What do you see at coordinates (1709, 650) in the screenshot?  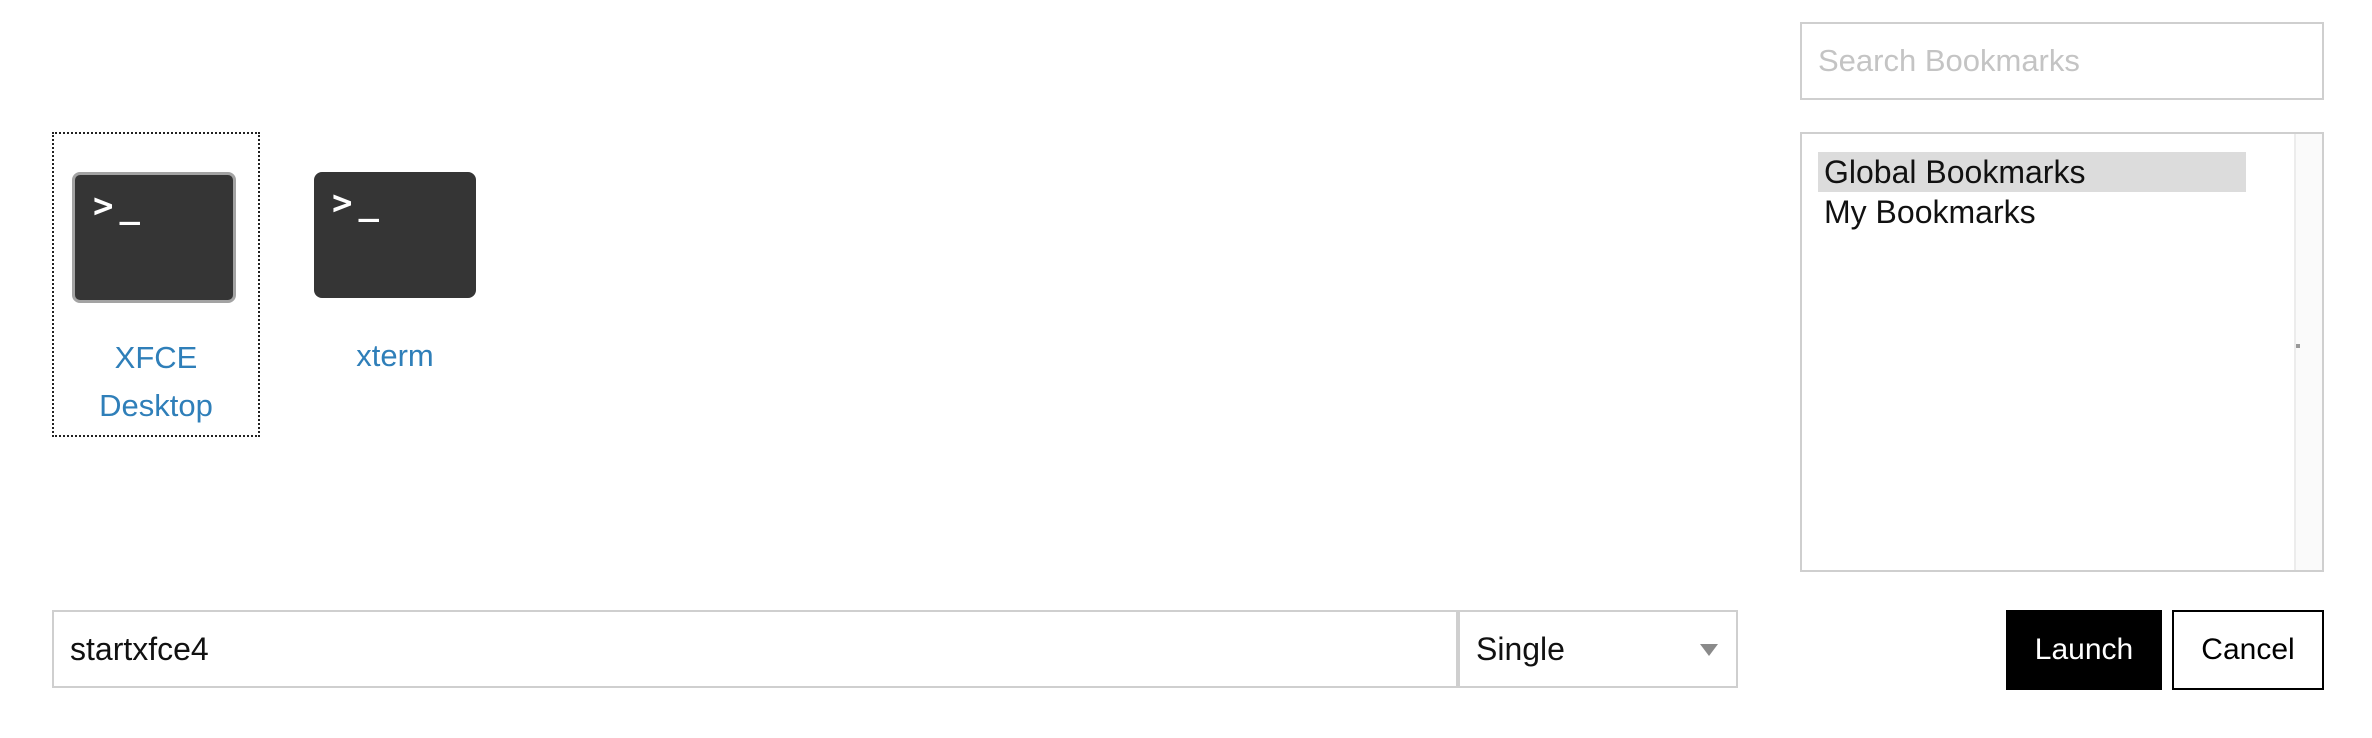 I see `chevron-down-icon` at bounding box center [1709, 650].